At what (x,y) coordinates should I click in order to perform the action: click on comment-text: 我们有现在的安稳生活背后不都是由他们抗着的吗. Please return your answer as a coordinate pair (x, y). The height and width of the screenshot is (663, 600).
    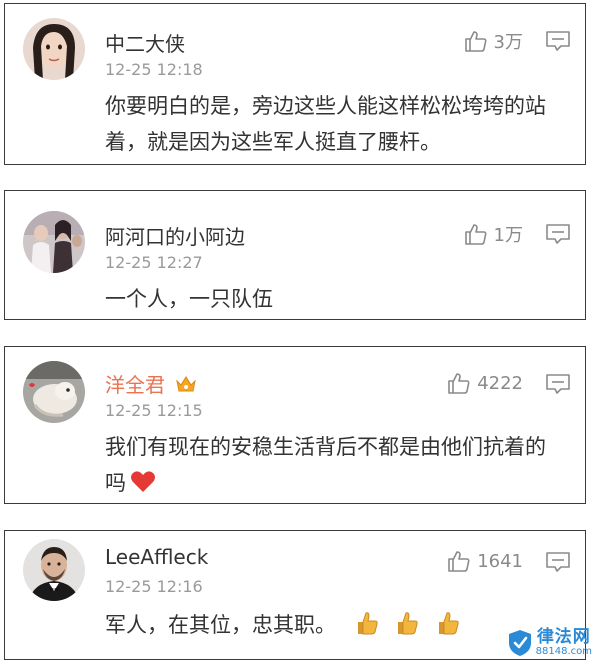
    Looking at the image, I should click on (330, 465).